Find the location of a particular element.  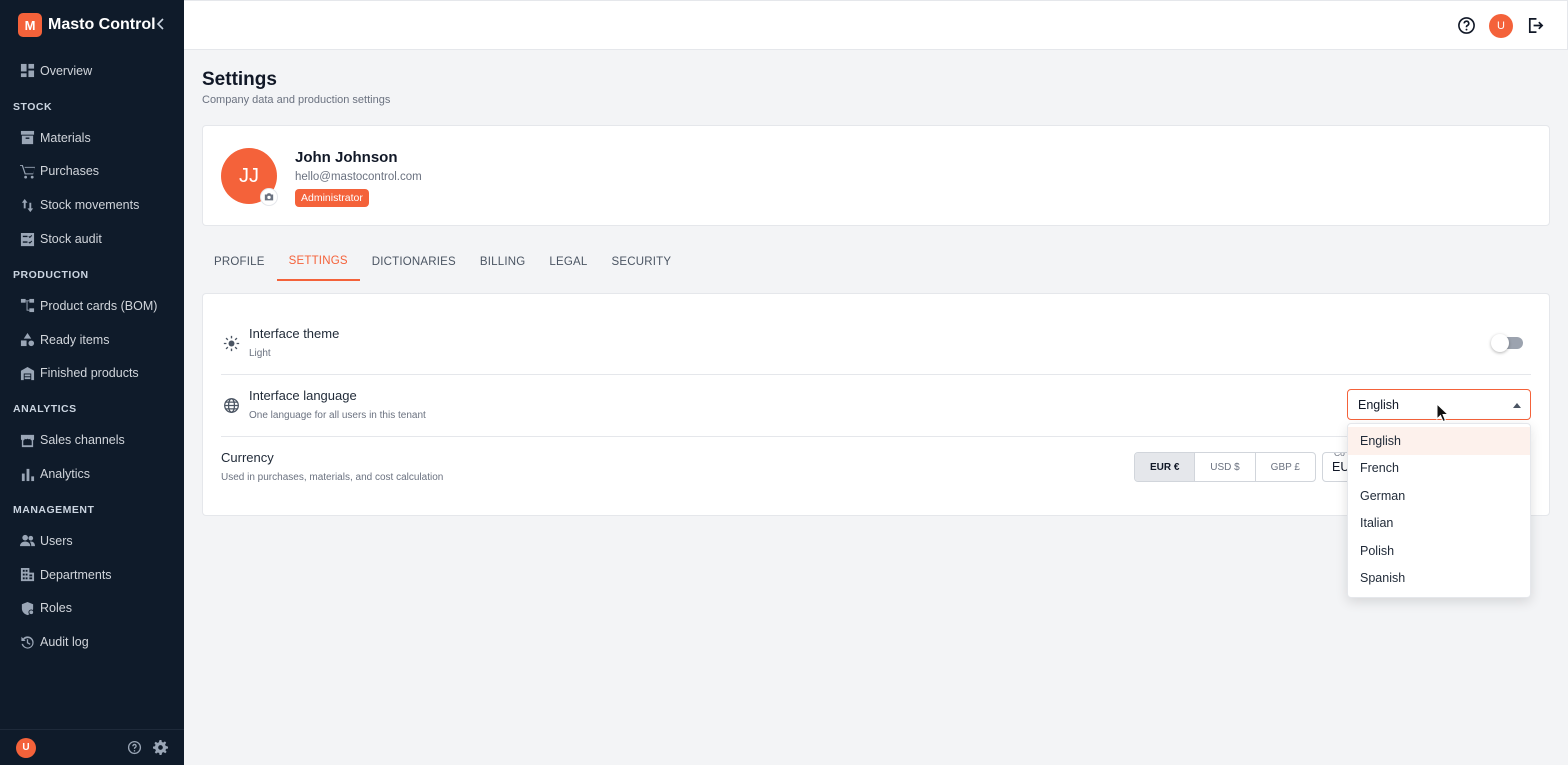

currency-option-eur: EUR € is located at coordinates (1165, 467).